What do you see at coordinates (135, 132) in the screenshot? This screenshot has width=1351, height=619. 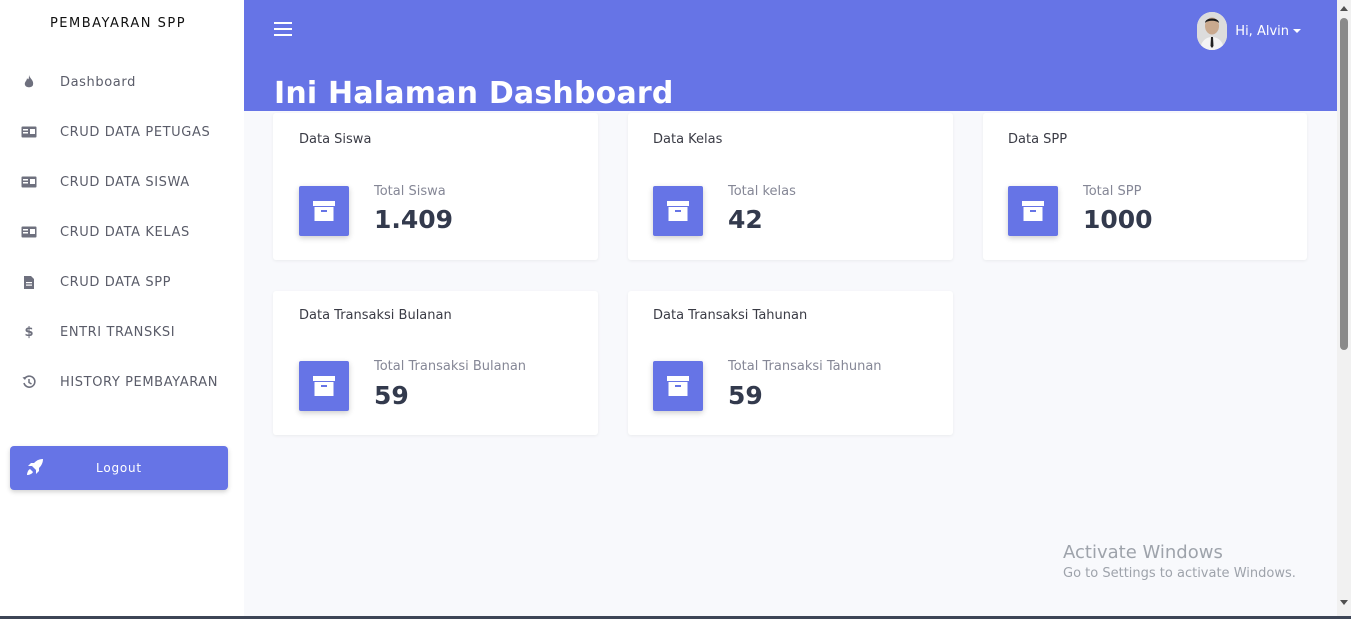 I see `sidebar-item-label: CRUD DATA PETUGAS` at bounding box center [135, 132].